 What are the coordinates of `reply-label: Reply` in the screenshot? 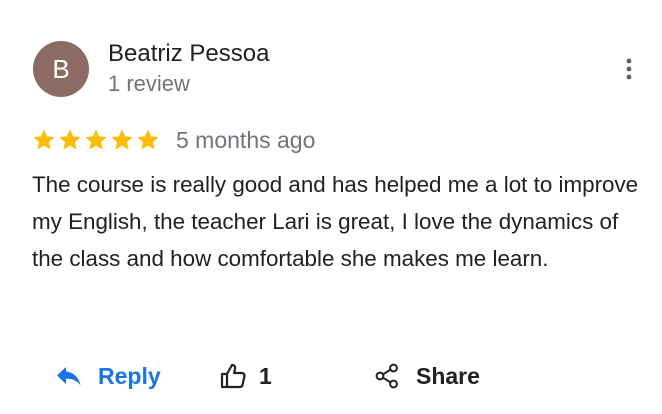 It's located at (129, 375).